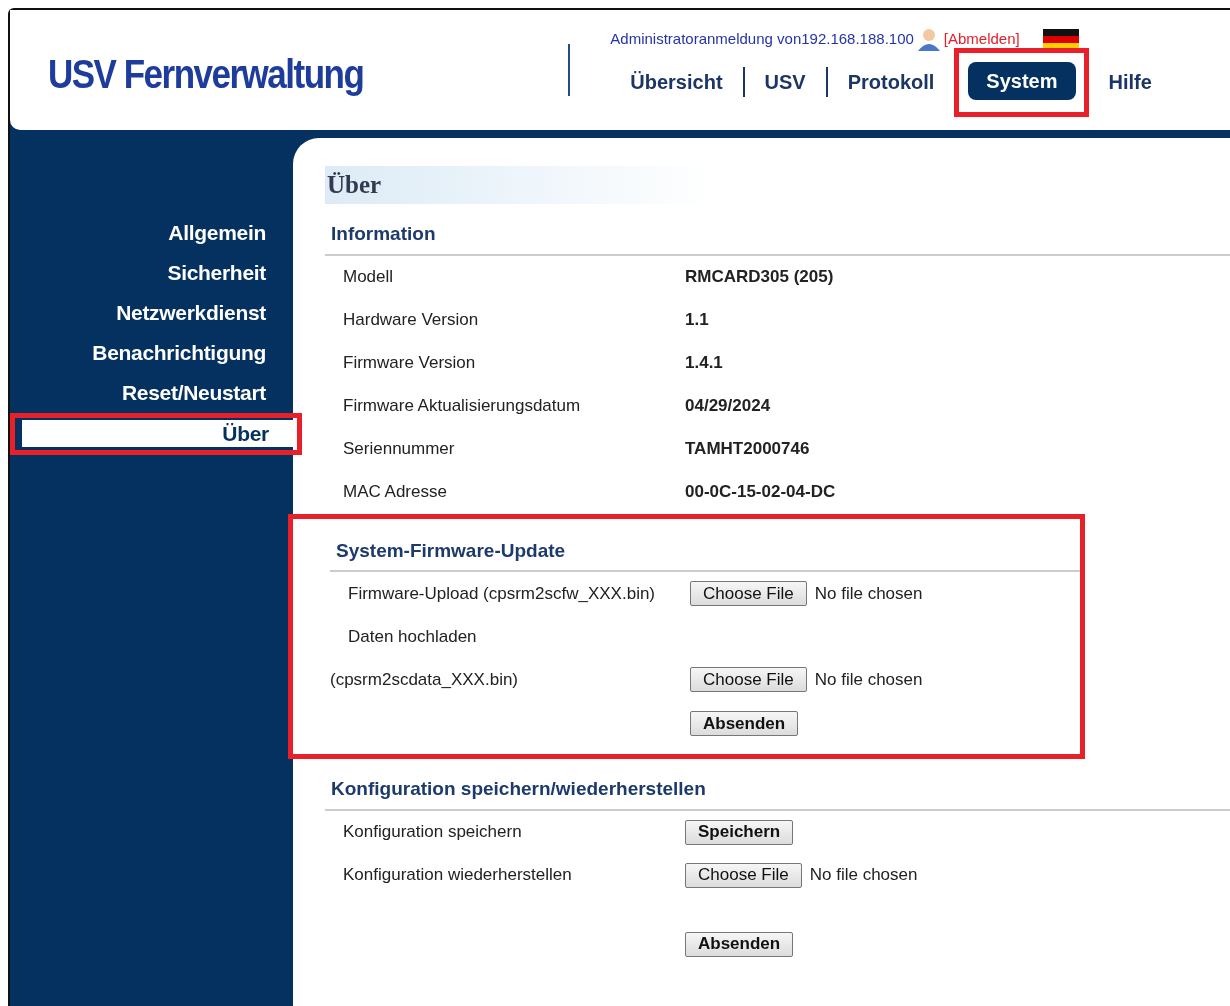  Describe the element at coordinates (411, 320) in the screenshot. I see `field-label: Hardware Version` at that location.